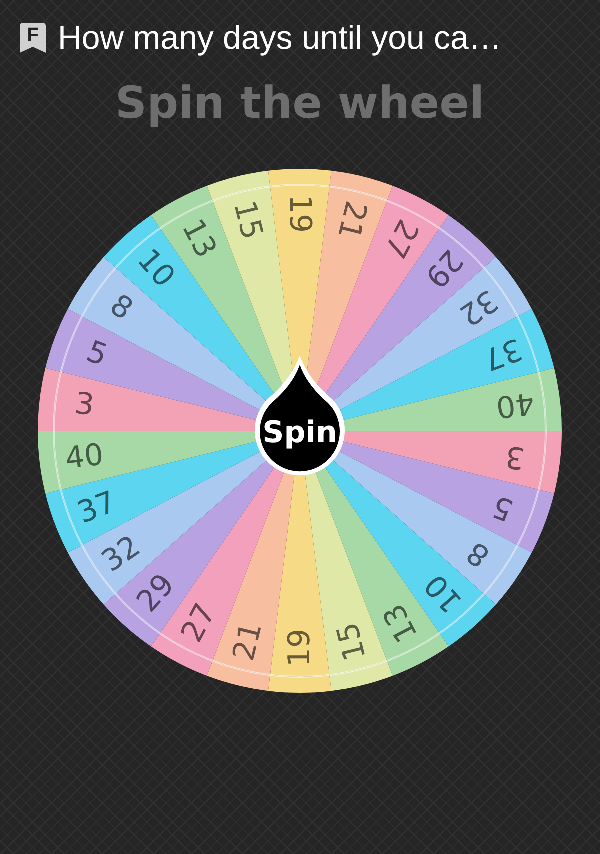  What do you see at coordinates (300, 416) in the screenshot?
I see `spin-button: Spin` at bounding box center [300, 416].